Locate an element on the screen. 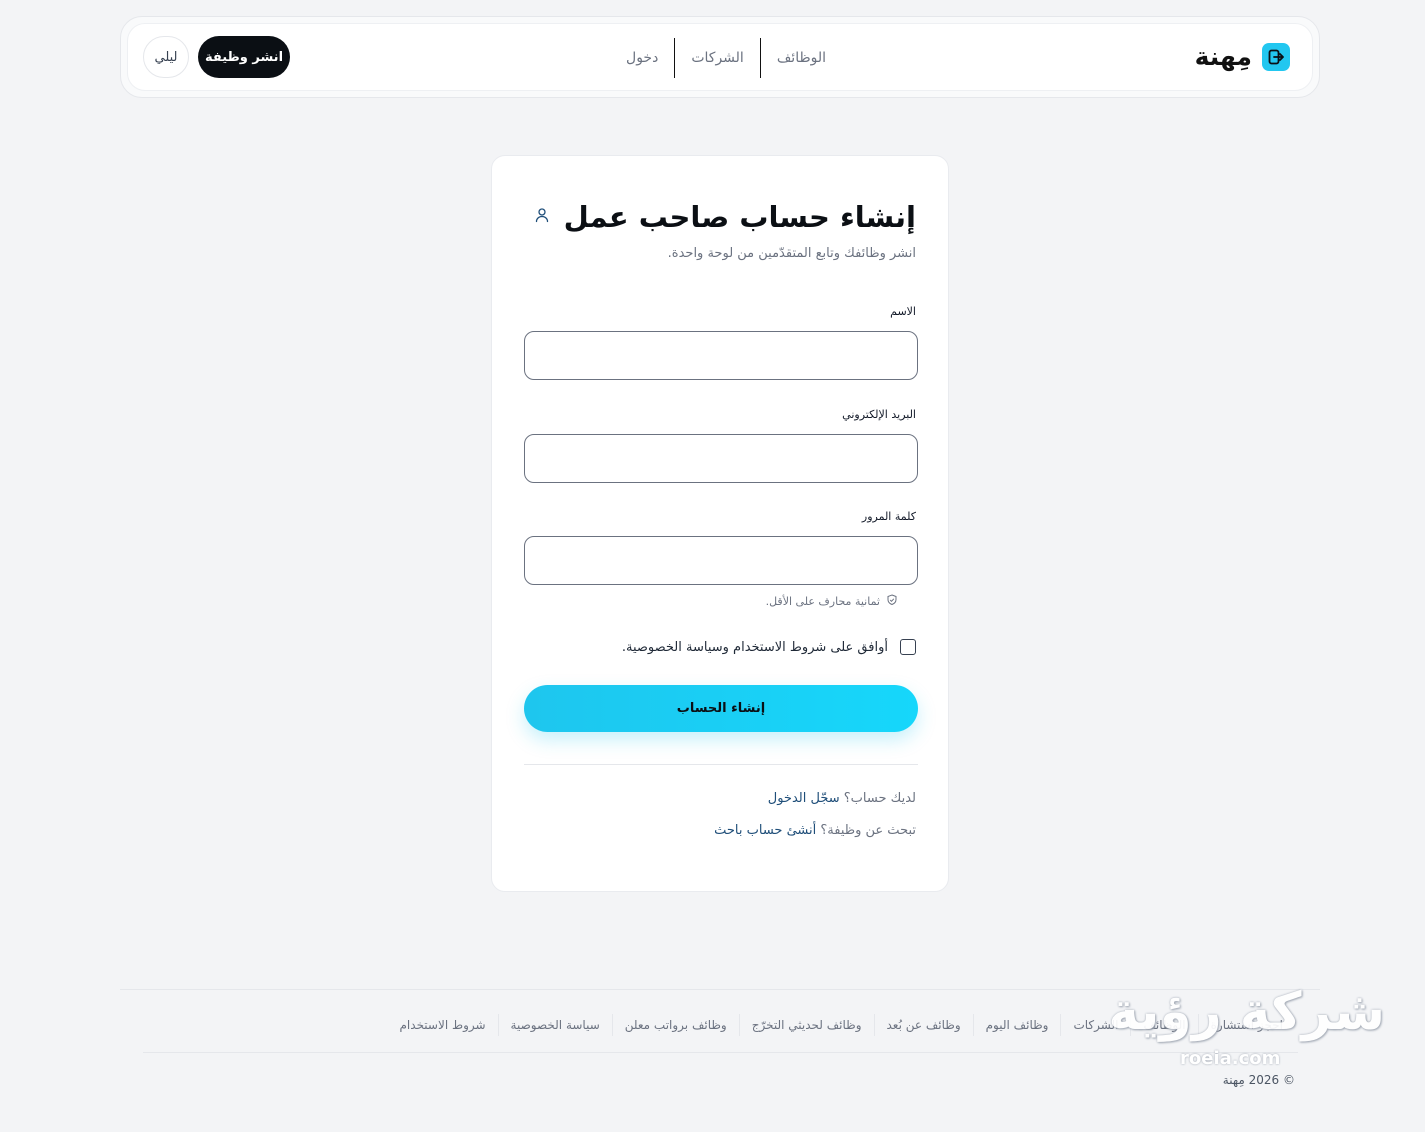 This screenshot has width=1425, height=1132. seeker-prompt: تبحث عن وظيفة؟ أنشئ حساب باحث is located at coordinates (815, 830).